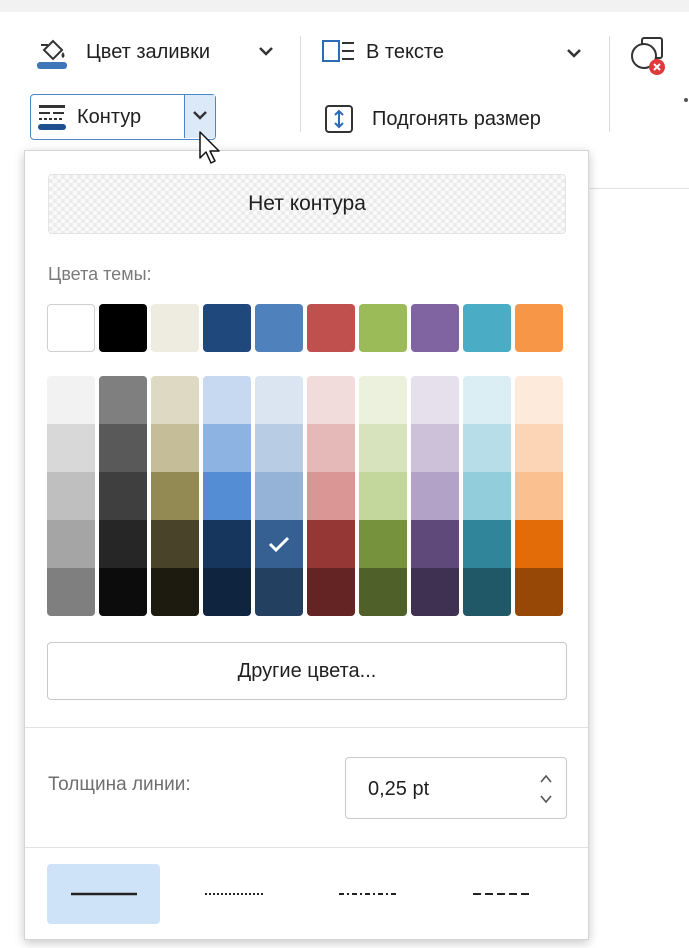 This screenshot has width=689, height=948. Describe the element at coordinates (148, 51) in the screenshot. I see `fill-color-label: Цвет заливки` at that location.